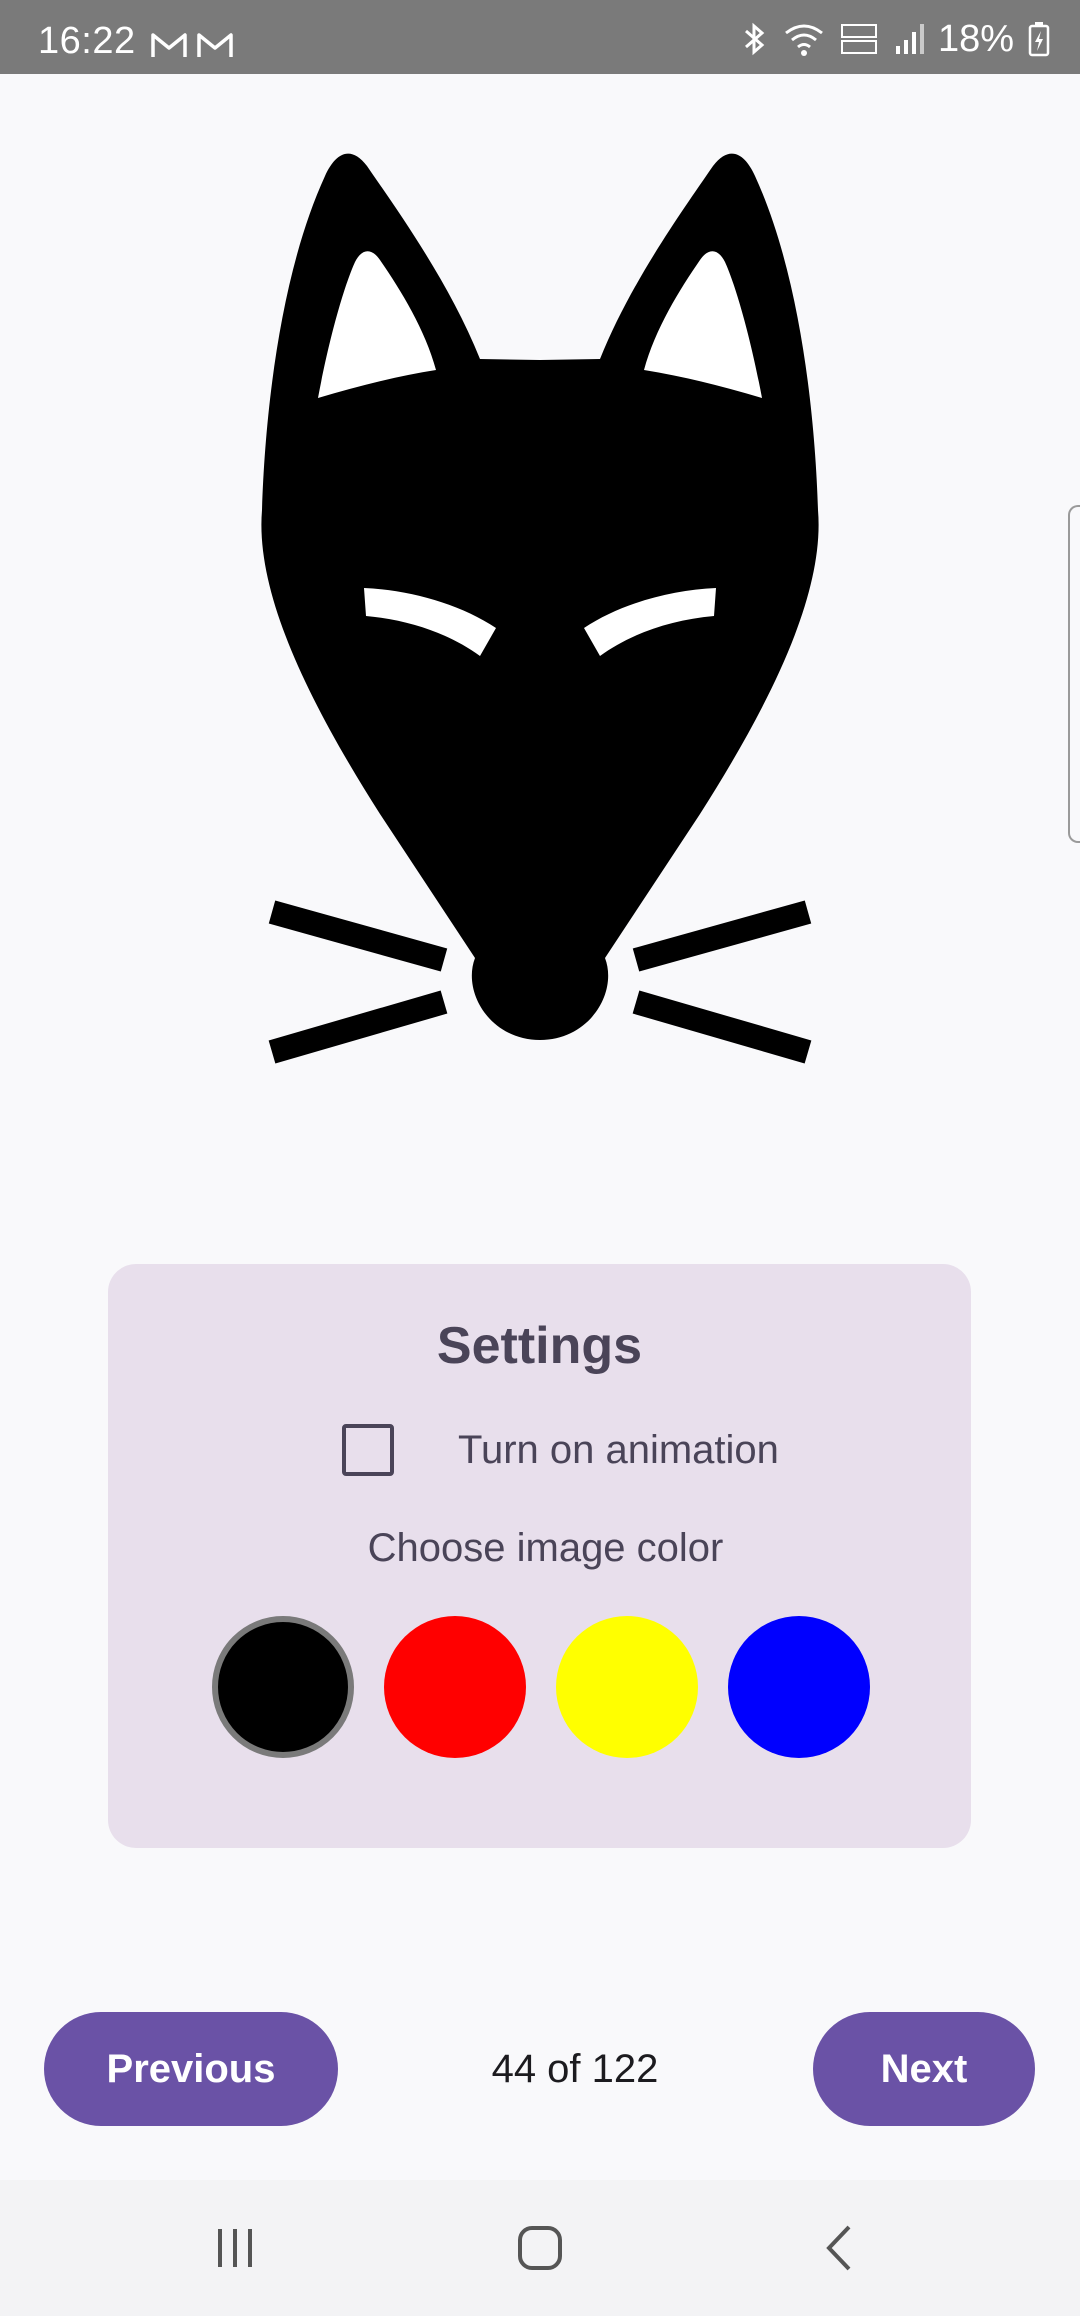  Describe the element at coordinates (540, 37) in the screenshot. I see `status-bar: 16:22 18%` at that location.